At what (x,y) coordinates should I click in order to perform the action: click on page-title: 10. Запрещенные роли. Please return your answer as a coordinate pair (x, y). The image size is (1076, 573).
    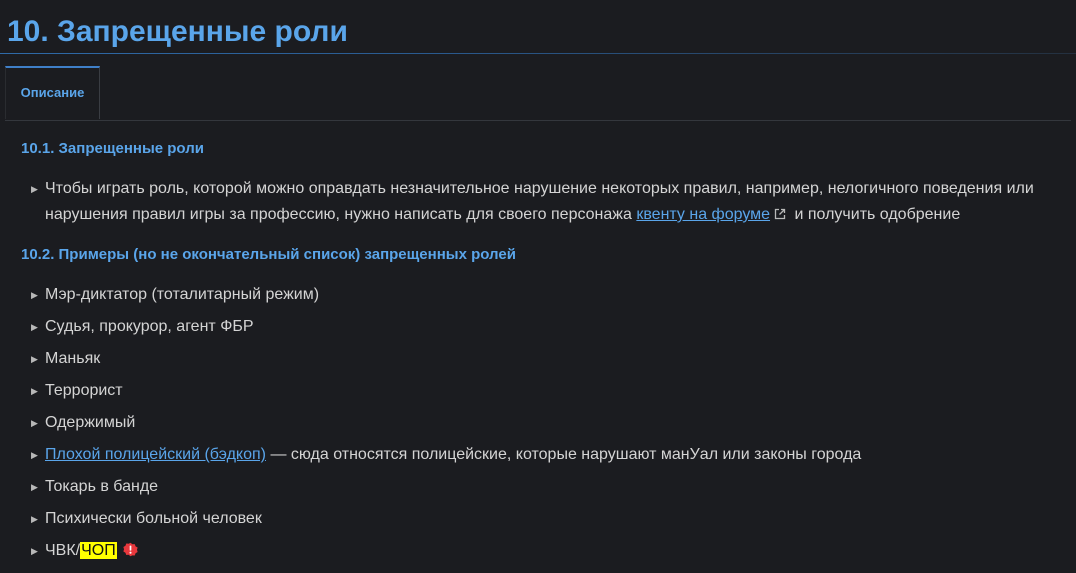
    Looking at the image, I should click on (177, 31).